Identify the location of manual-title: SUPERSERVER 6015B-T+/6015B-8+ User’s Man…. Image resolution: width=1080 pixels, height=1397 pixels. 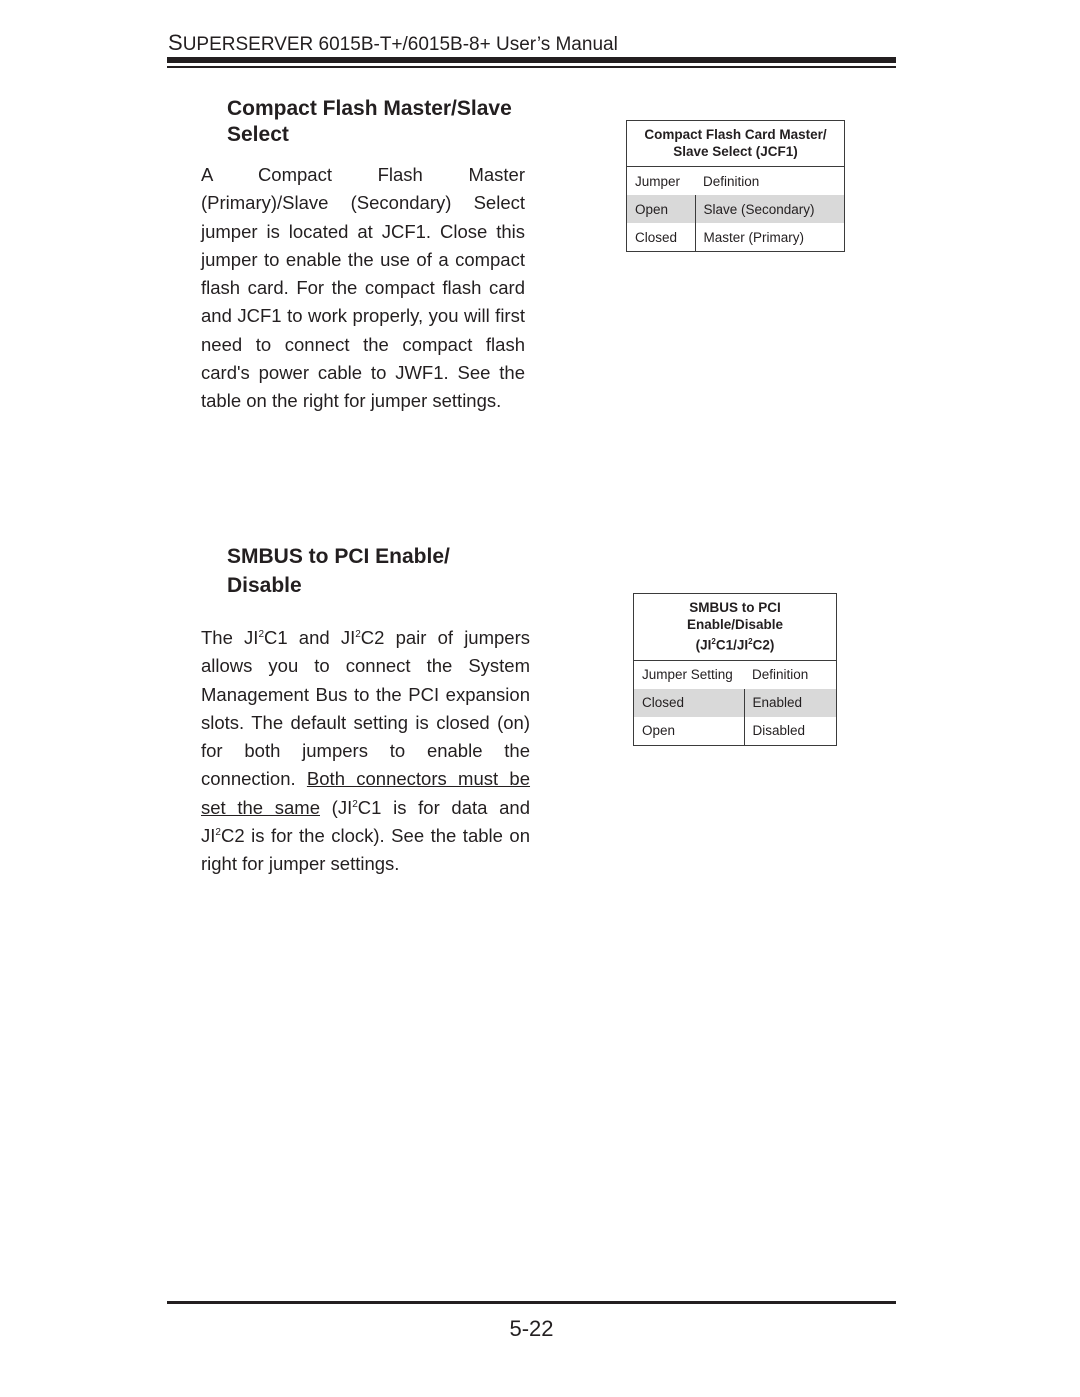
(393, 43).